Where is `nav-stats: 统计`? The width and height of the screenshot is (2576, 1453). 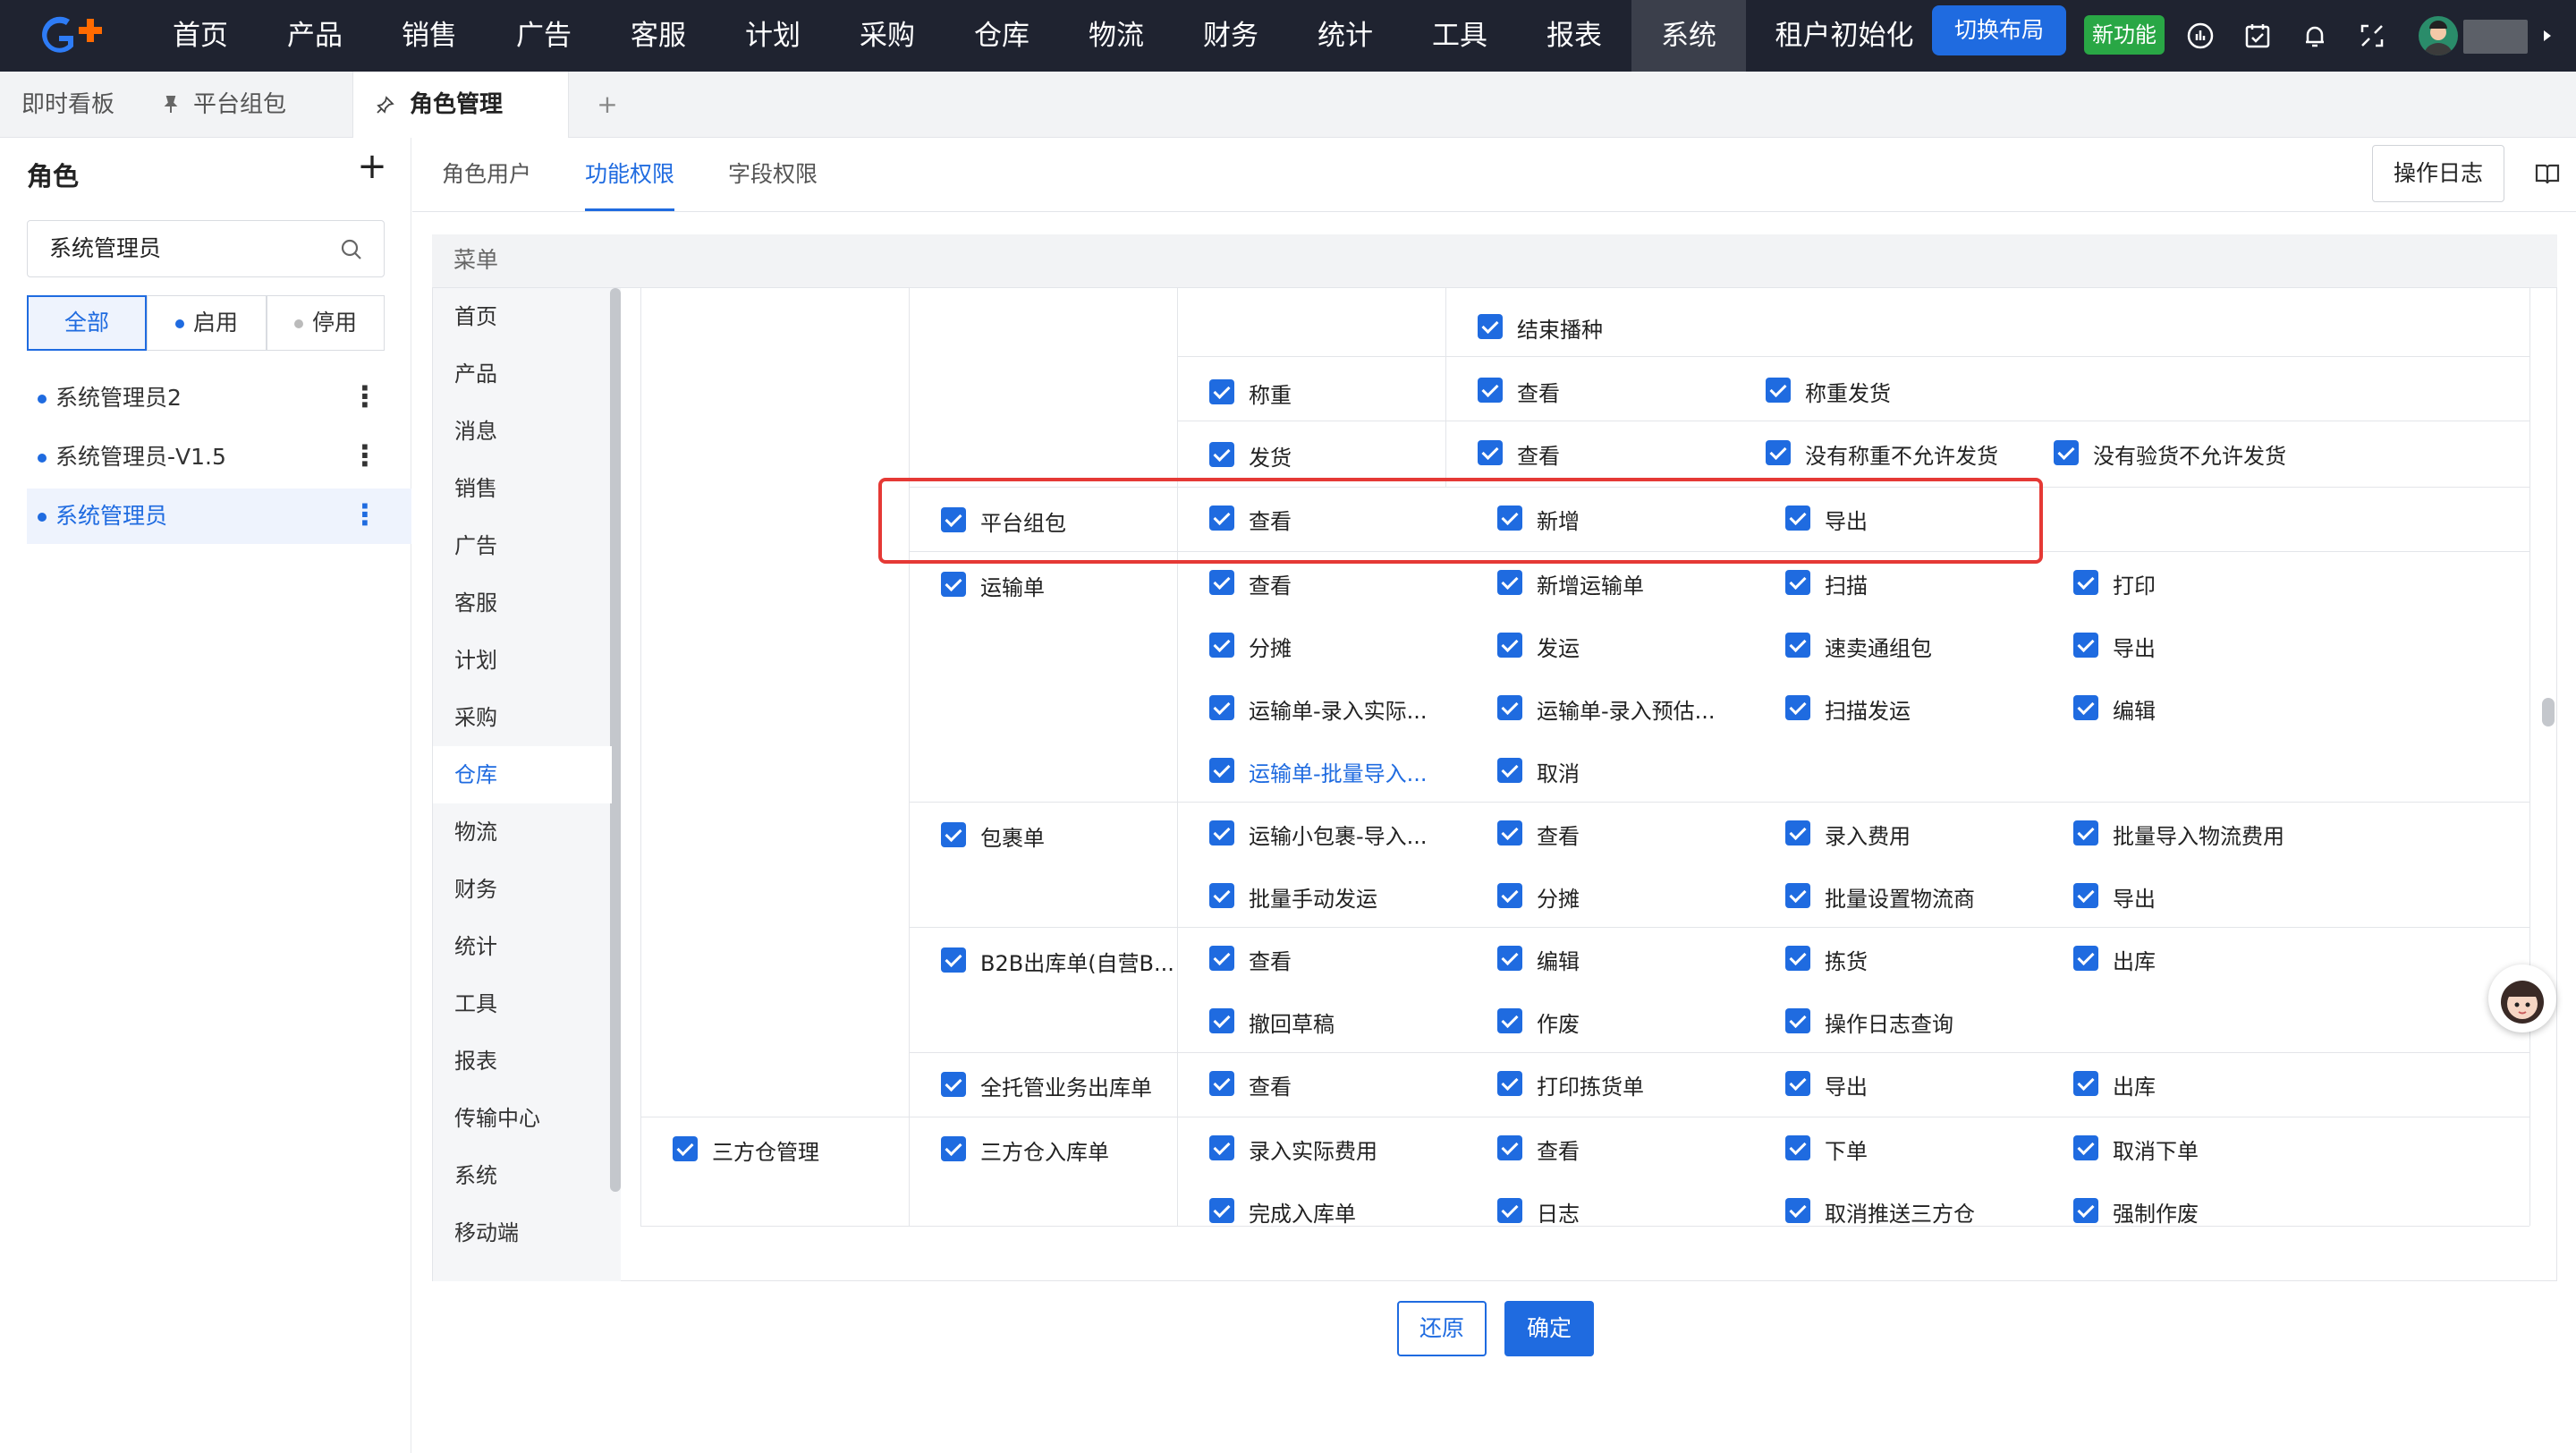
nav-stats: 统计 is located at coordinates (1345, 36).